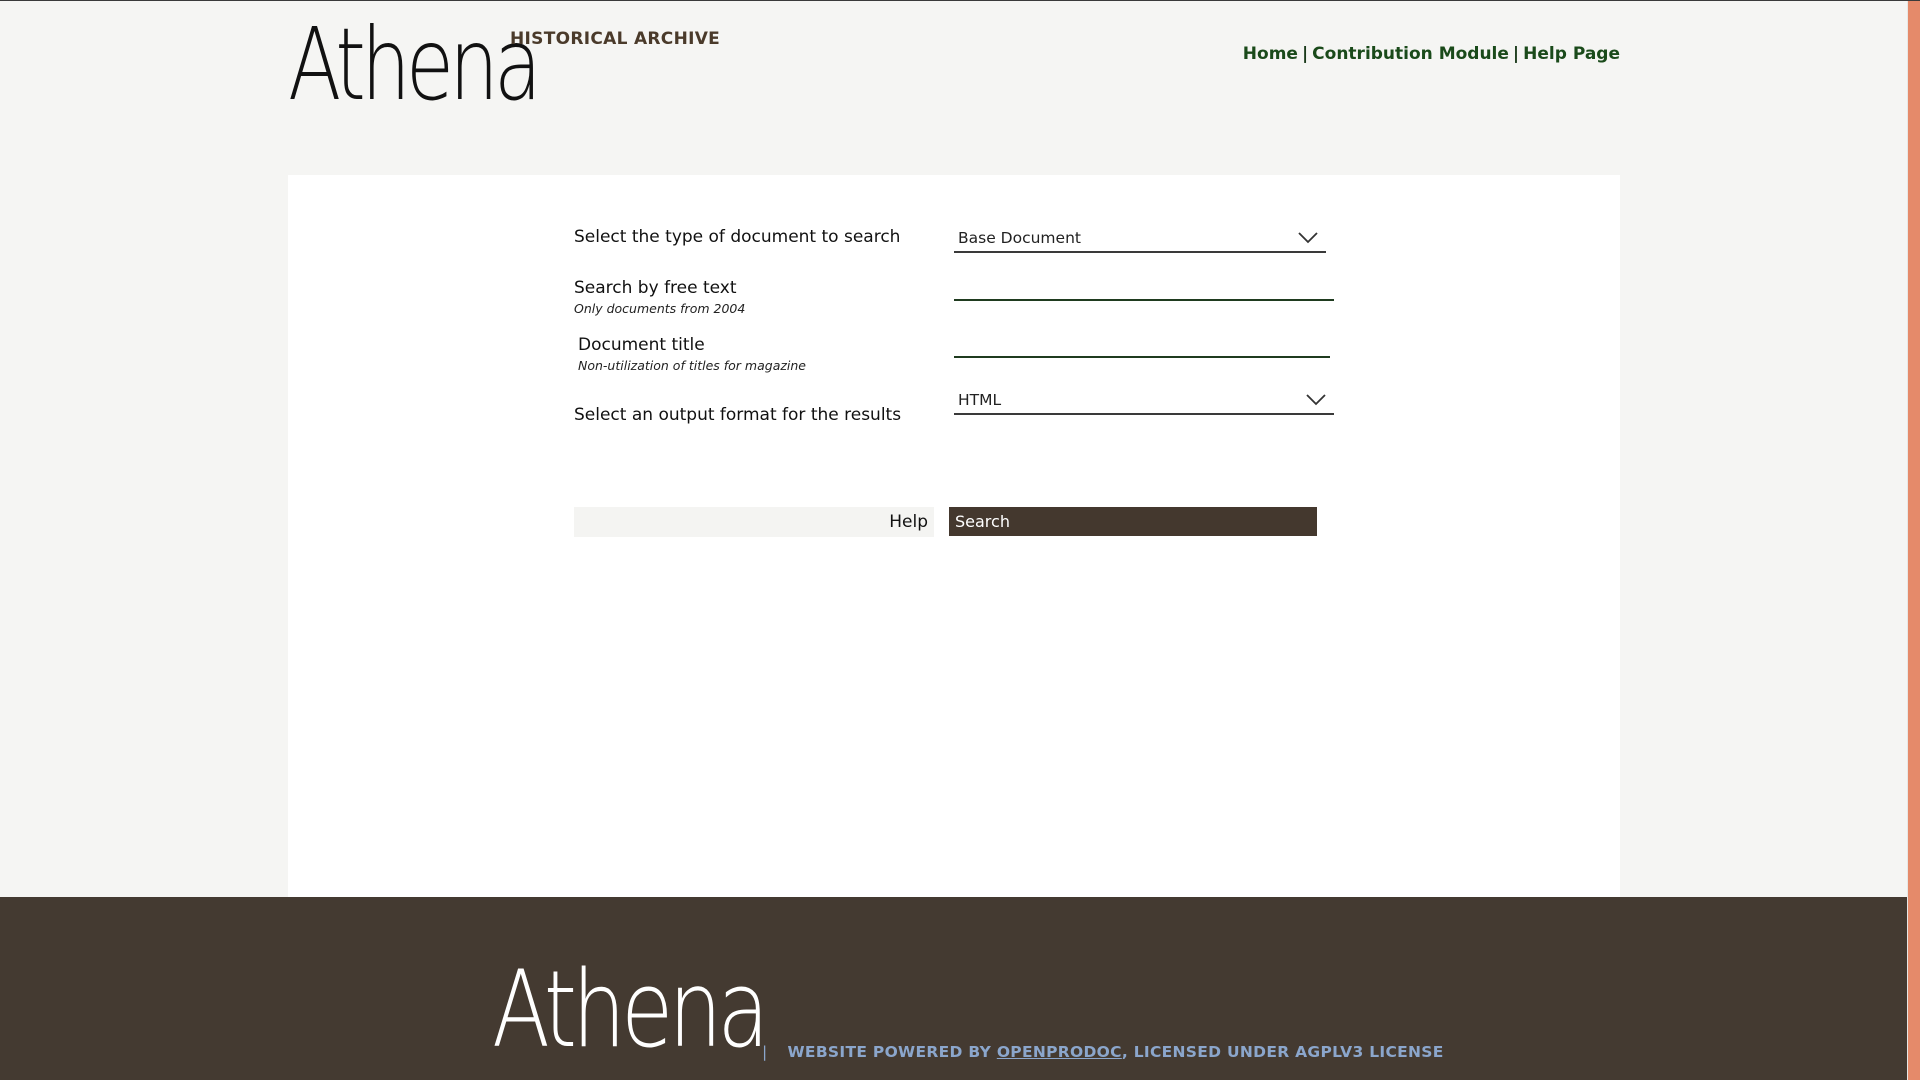  I want to click on footer-athena-logo: Athena, so click(630, 1009).